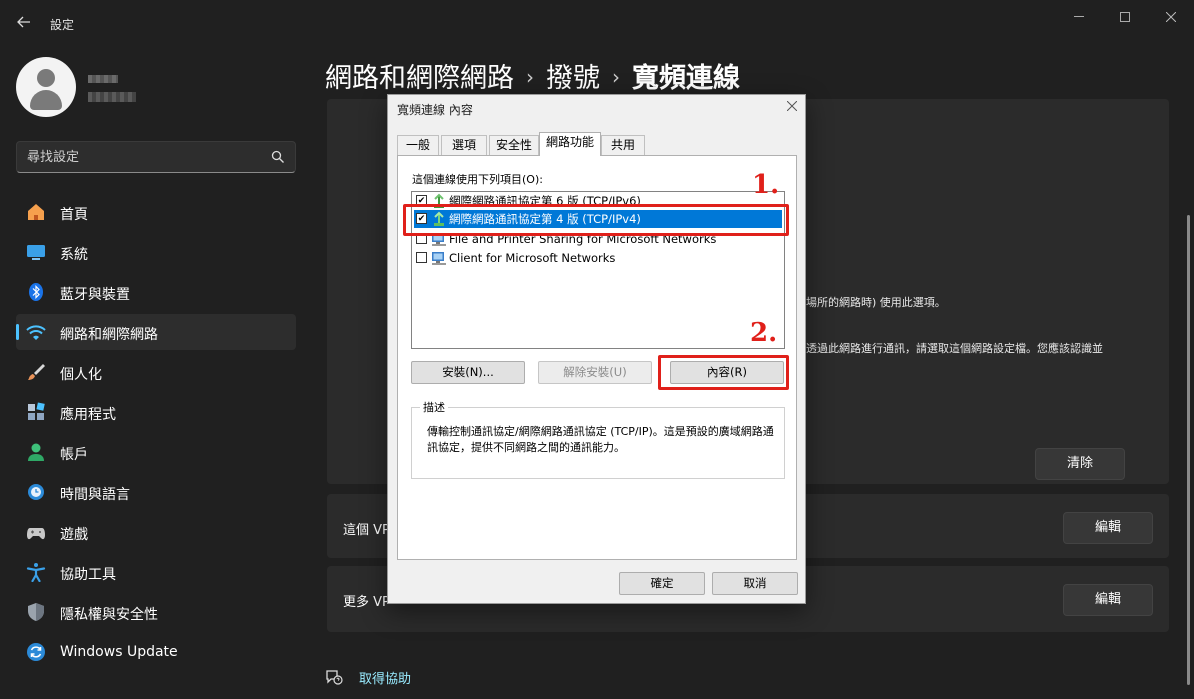 The height and width of the screenshot is (699, 1194). I want to click on sidebar-item-home: 首頁, so click(156, 212).